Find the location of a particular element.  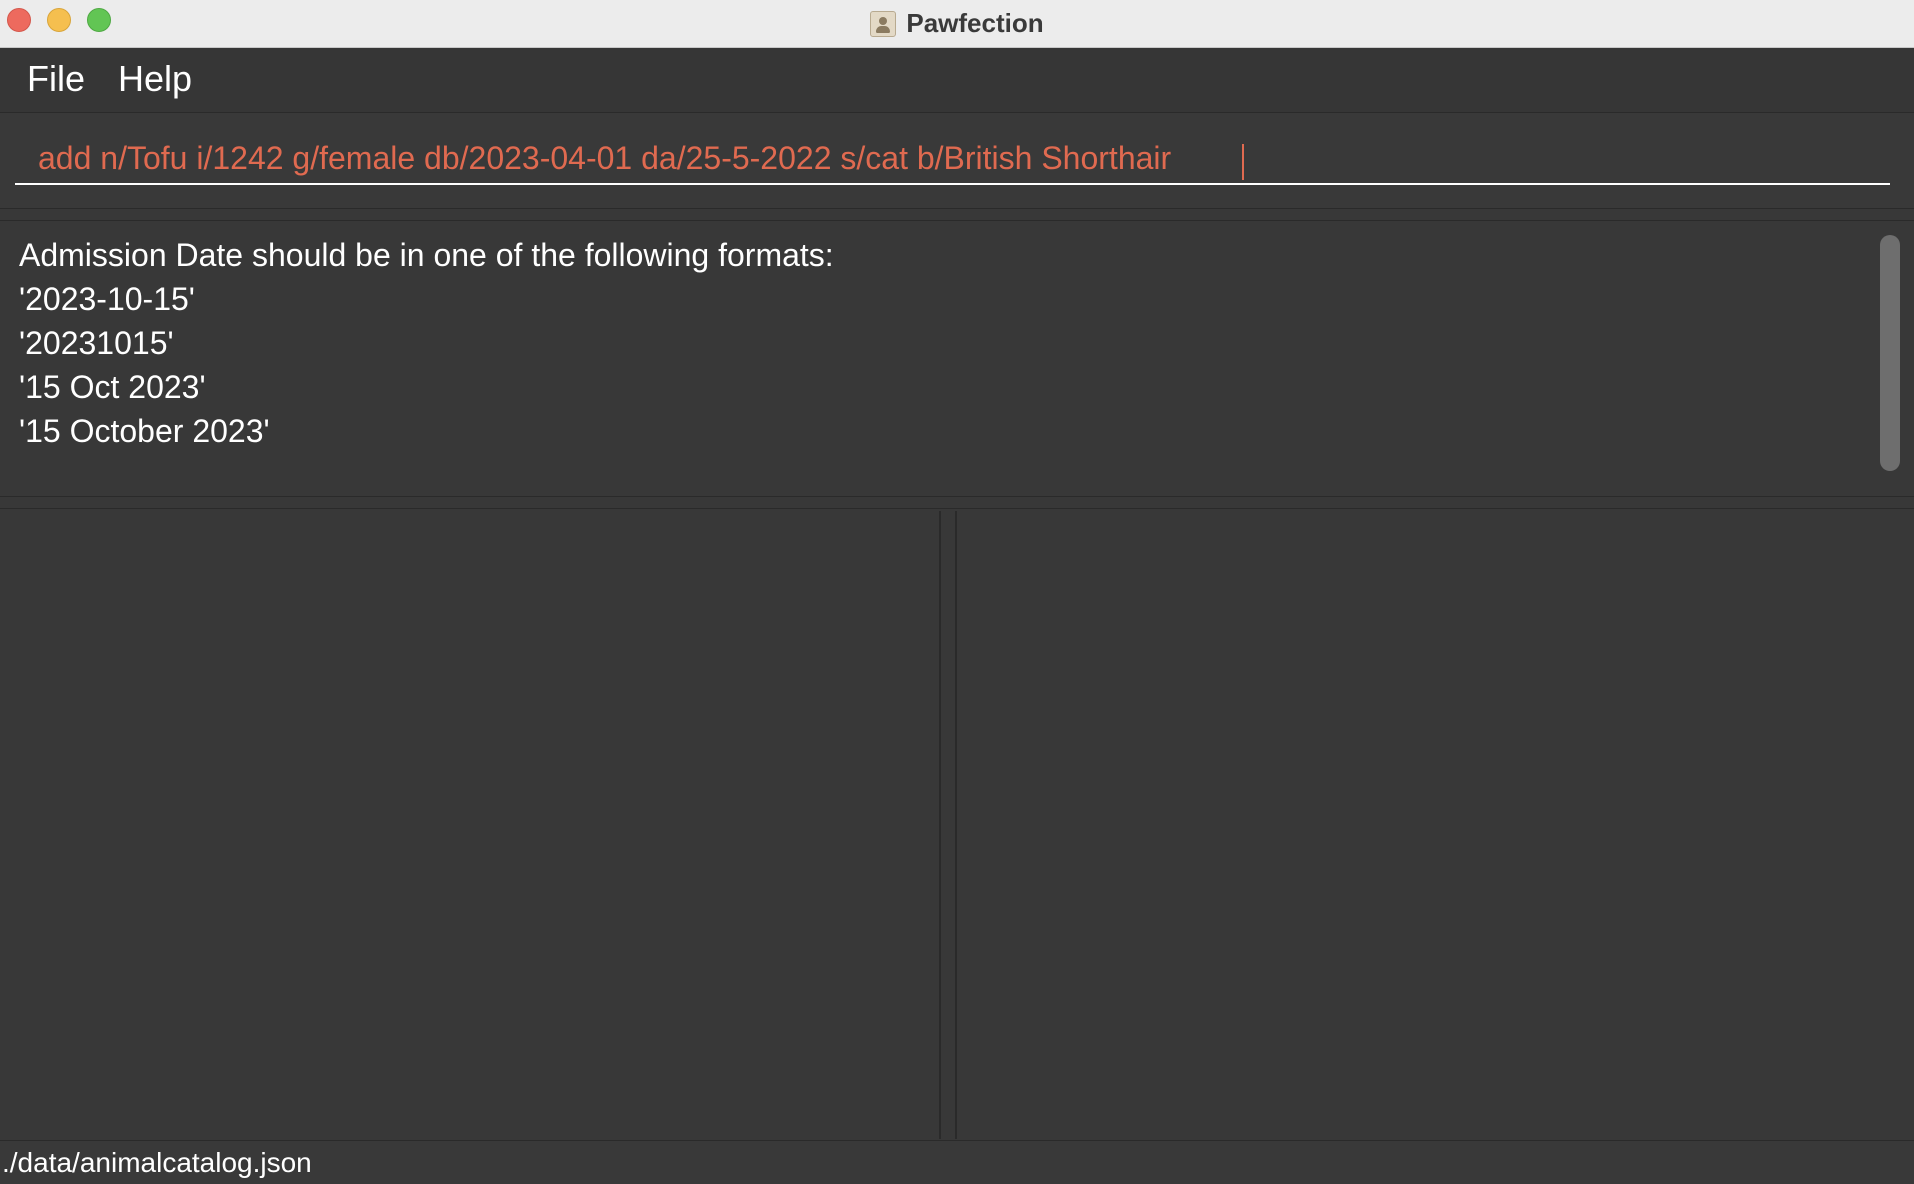

title-bar: Pawfection is located at coordinates (957, 24).